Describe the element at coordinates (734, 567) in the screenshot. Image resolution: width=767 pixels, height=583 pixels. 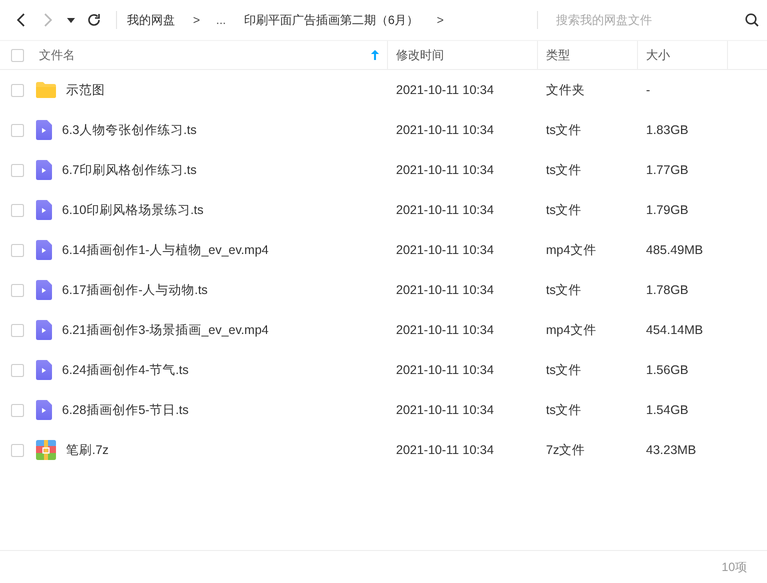
I see `item-count: 10项` at that location.